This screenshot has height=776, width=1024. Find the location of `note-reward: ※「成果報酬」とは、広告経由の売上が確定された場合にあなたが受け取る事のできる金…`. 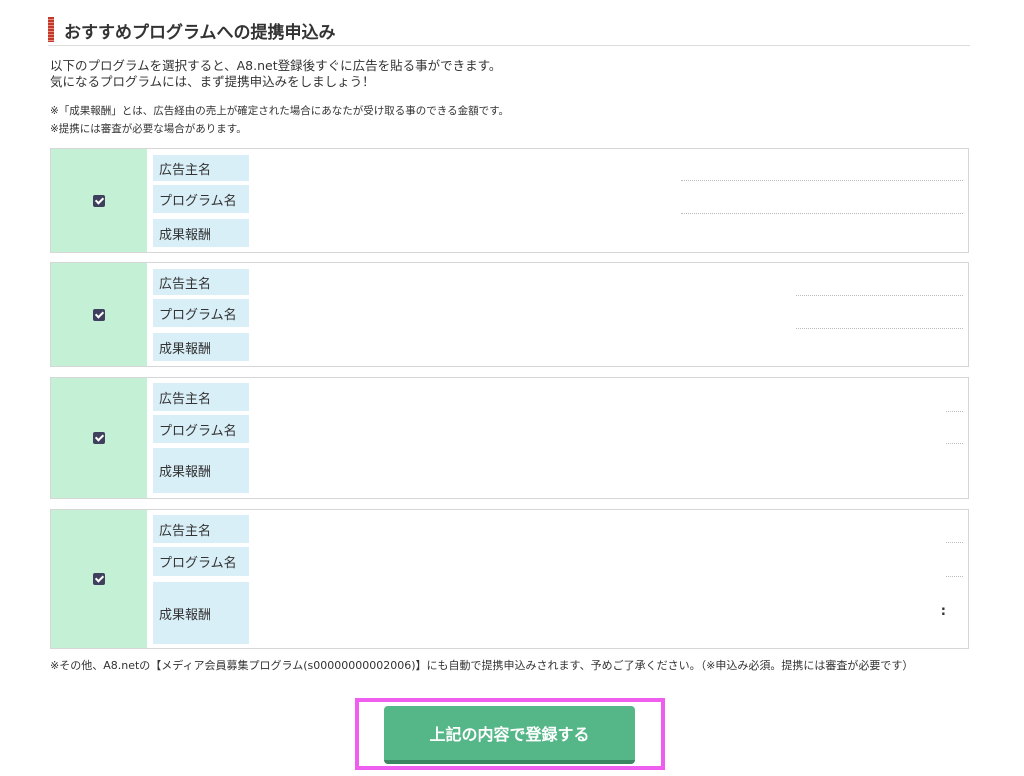

note-reward: ※「成果報酬」とは、広告経由の売上が確定された場合にあなたが受け取る事のできる金… is located at coordinates (280, 111).